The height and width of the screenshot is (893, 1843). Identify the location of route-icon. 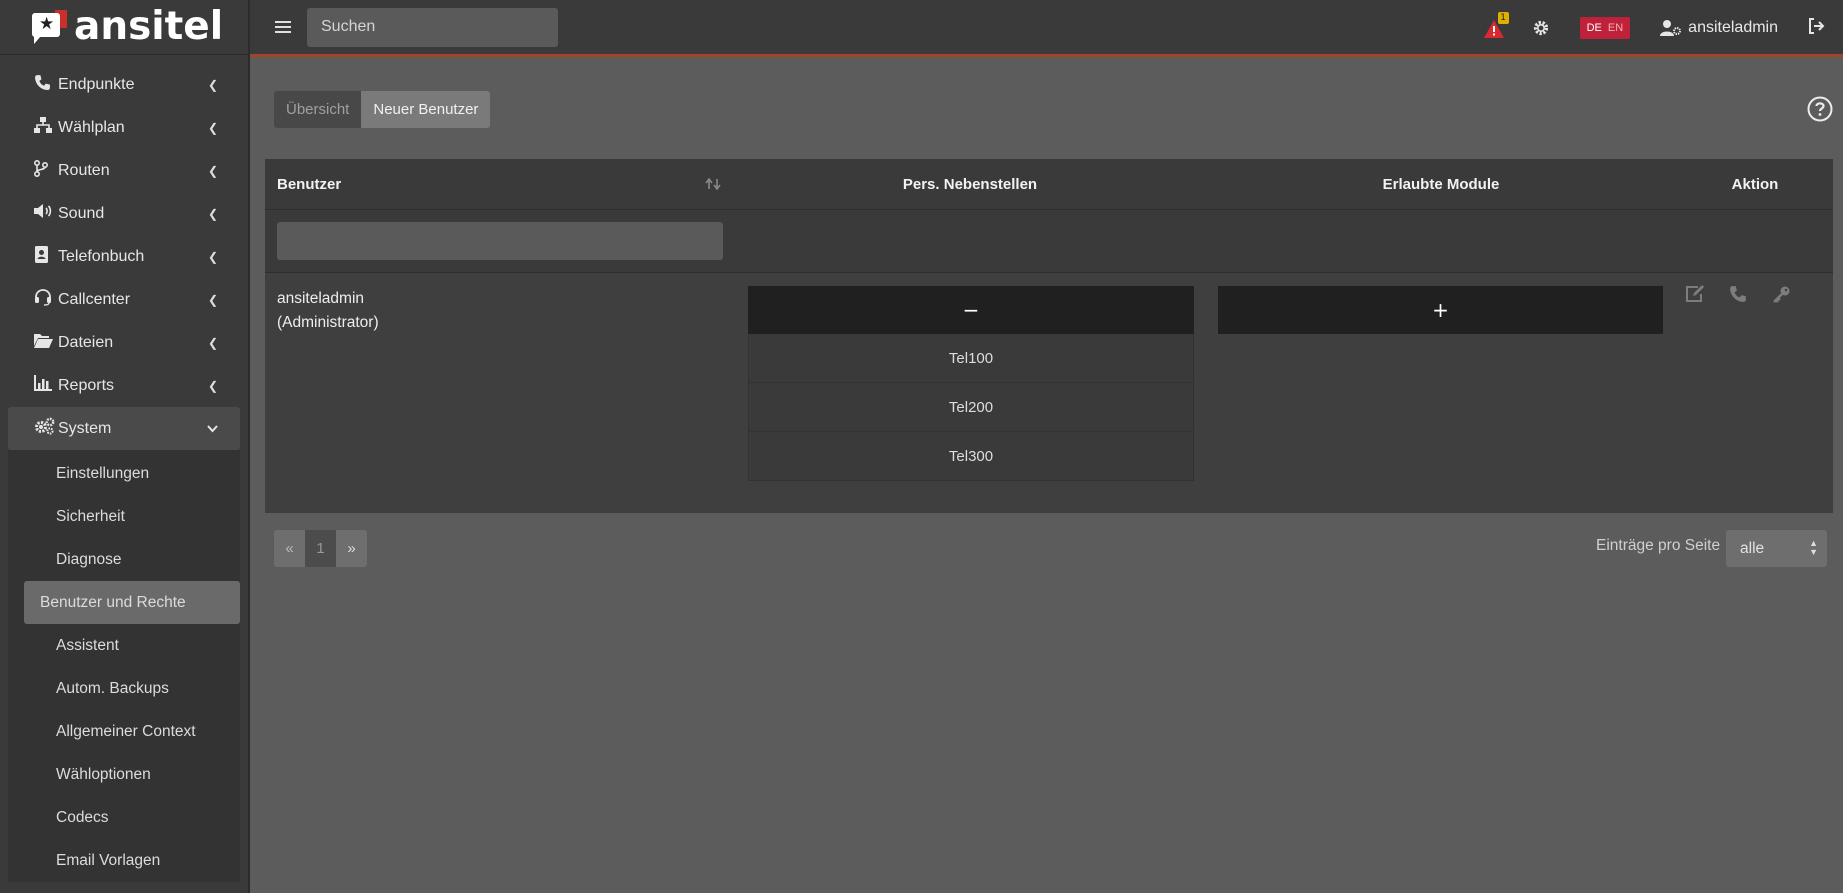
(45, 170).